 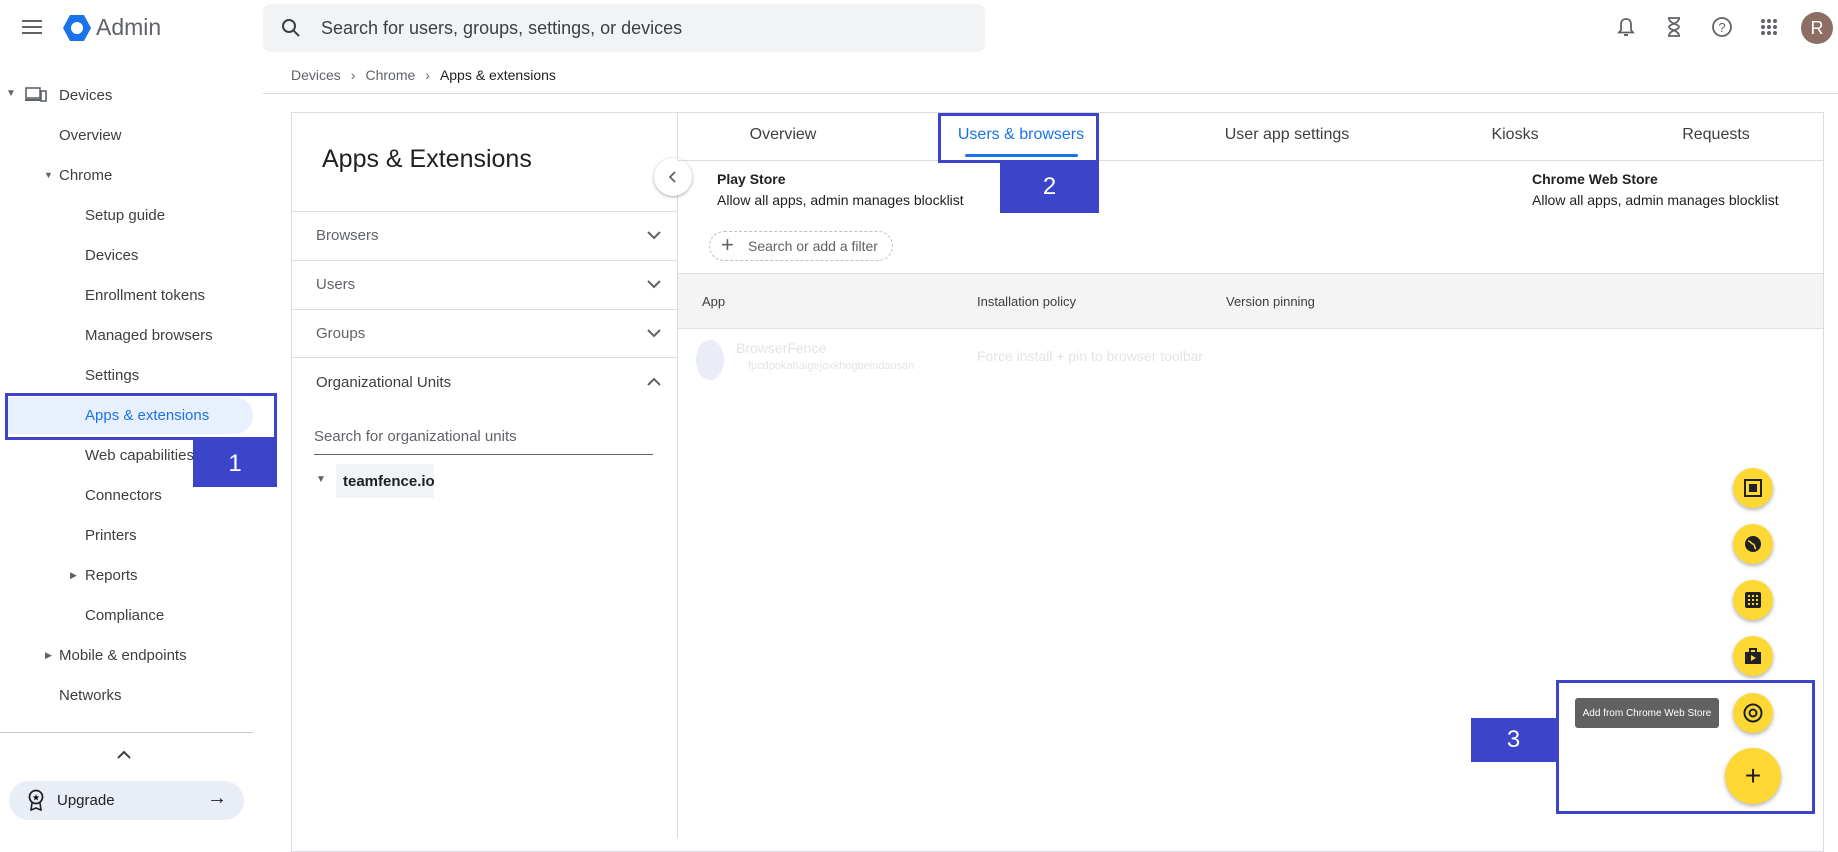 I want to click on chevron-left-icon, so click(x=672, y=177).